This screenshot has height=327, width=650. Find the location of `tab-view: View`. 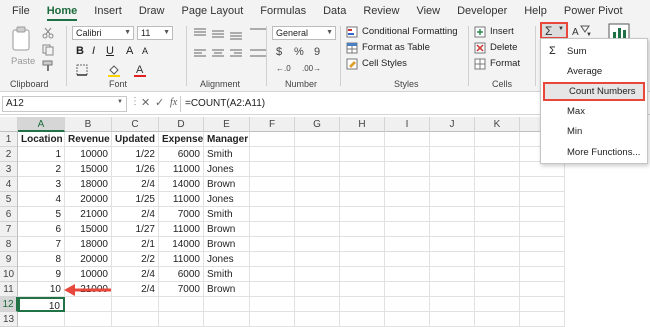

tab-view: View is located at coordinates (428, 11).